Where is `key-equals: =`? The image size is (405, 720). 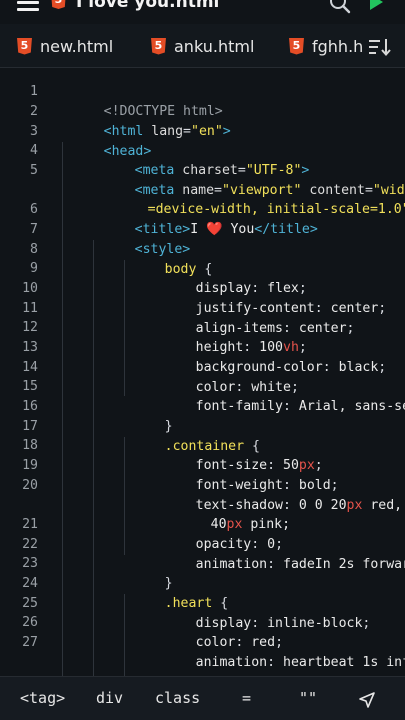 key-equals: = is located at coordinates (246, 698).